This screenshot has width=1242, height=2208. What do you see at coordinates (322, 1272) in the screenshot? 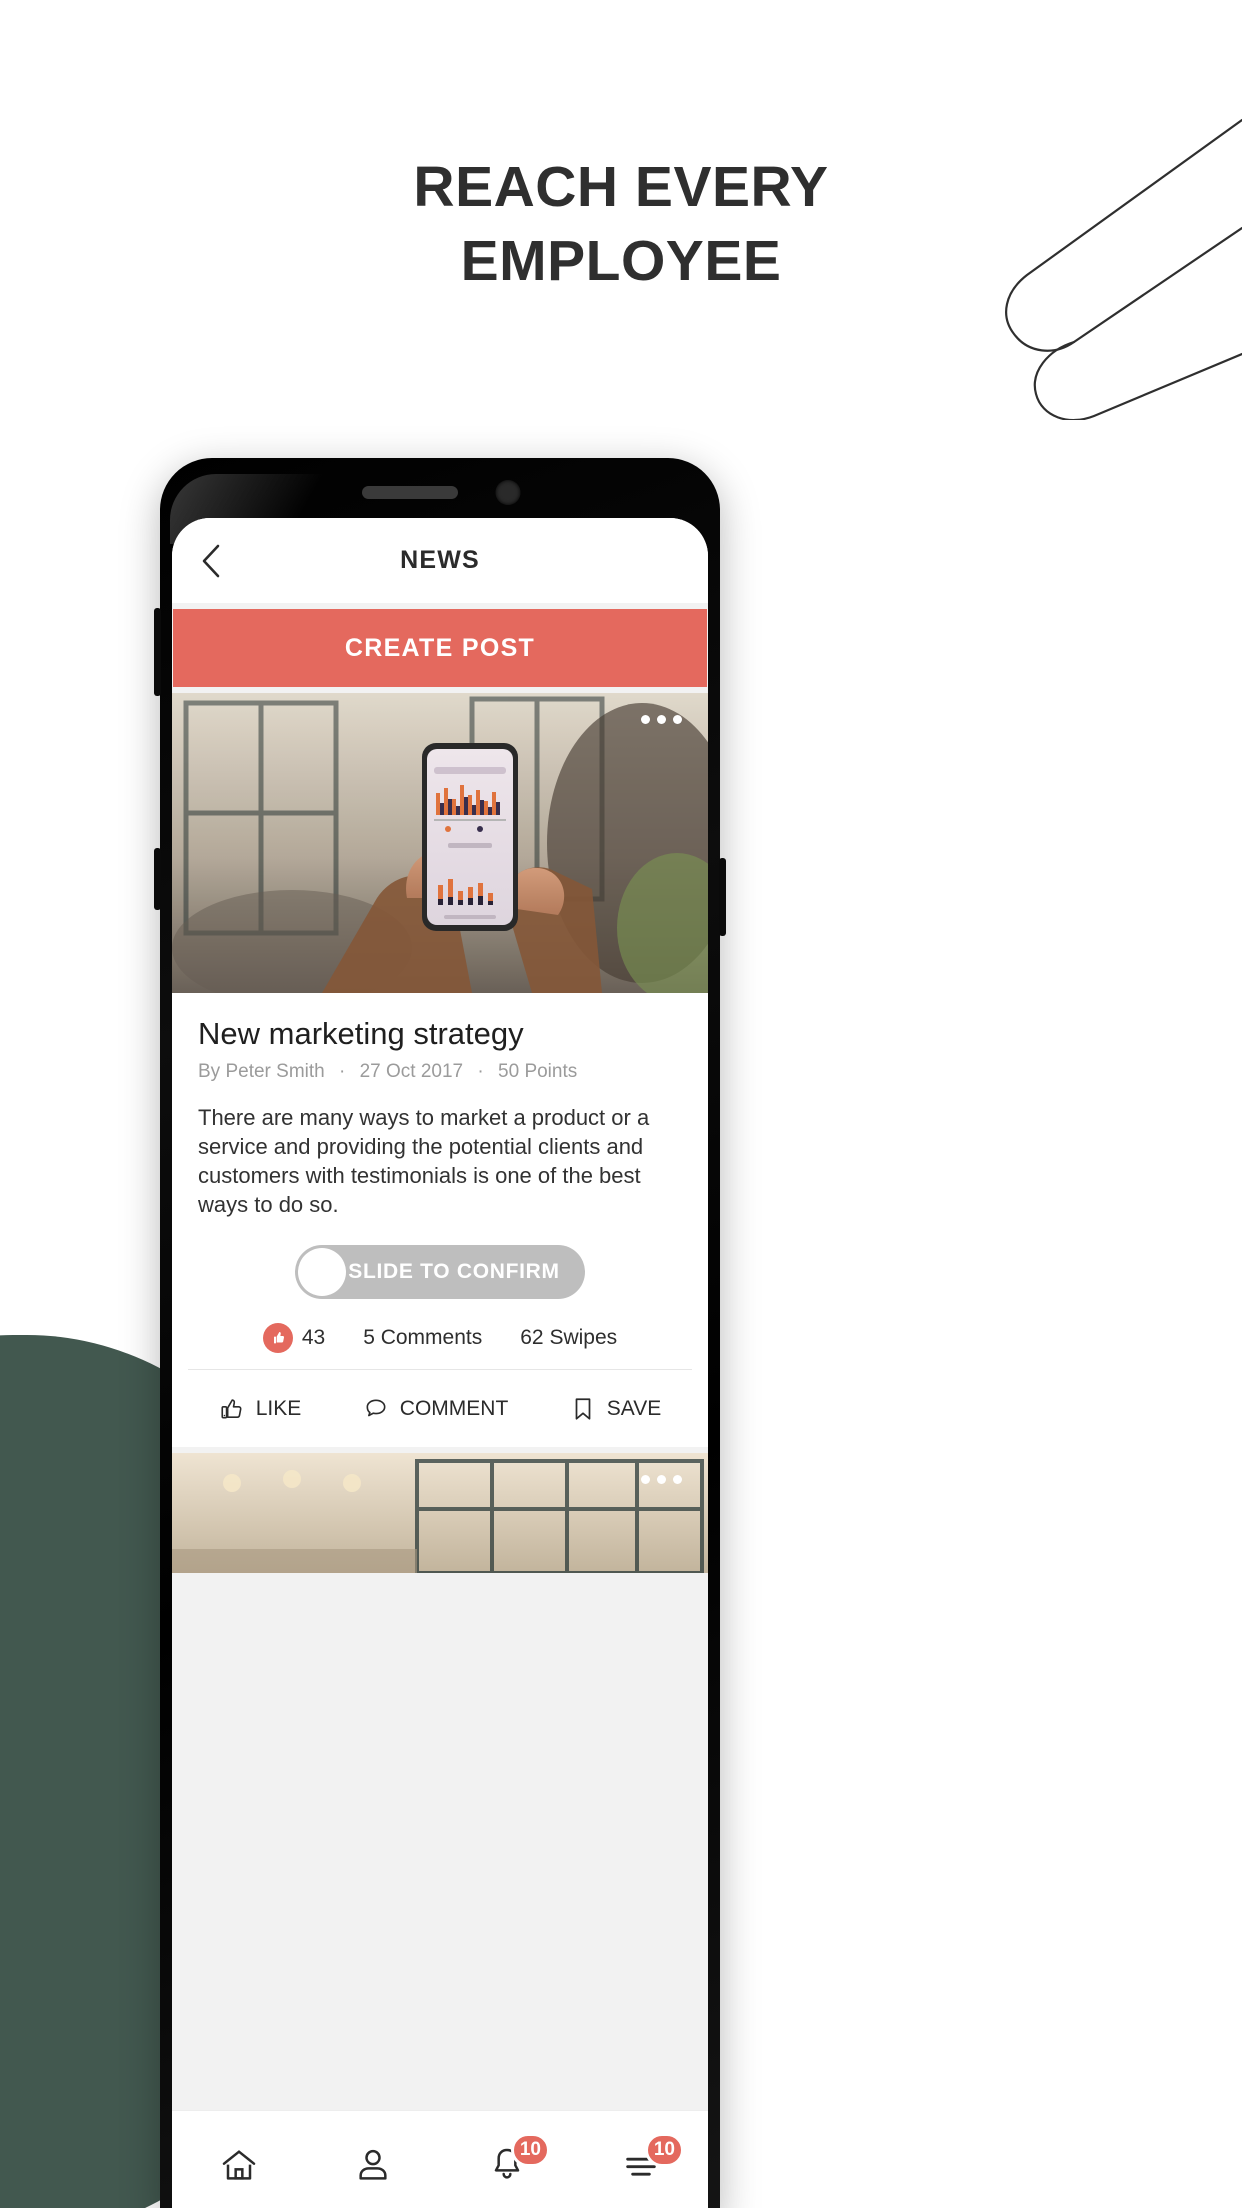
I see `slider-knob` at bounding box center [322, 1272].